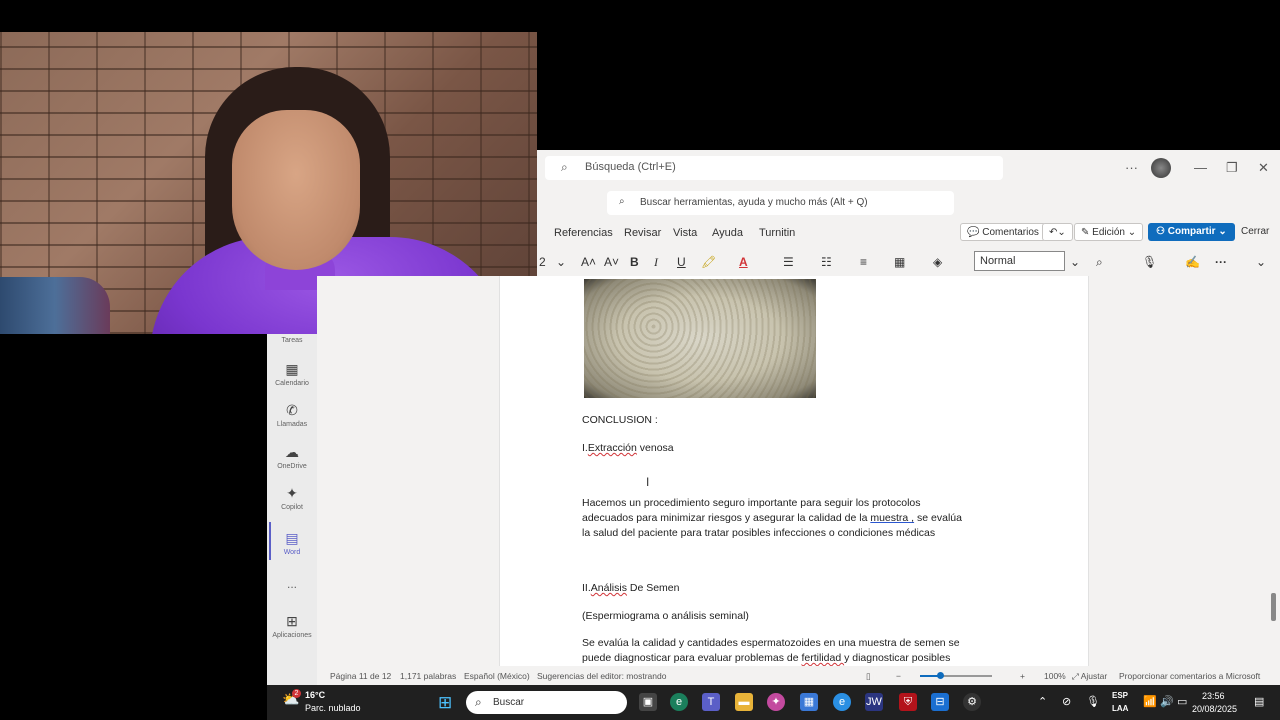 The image size is (1280, 720). I want to click on shrink-font-icon: A˅, so click(611, 262).